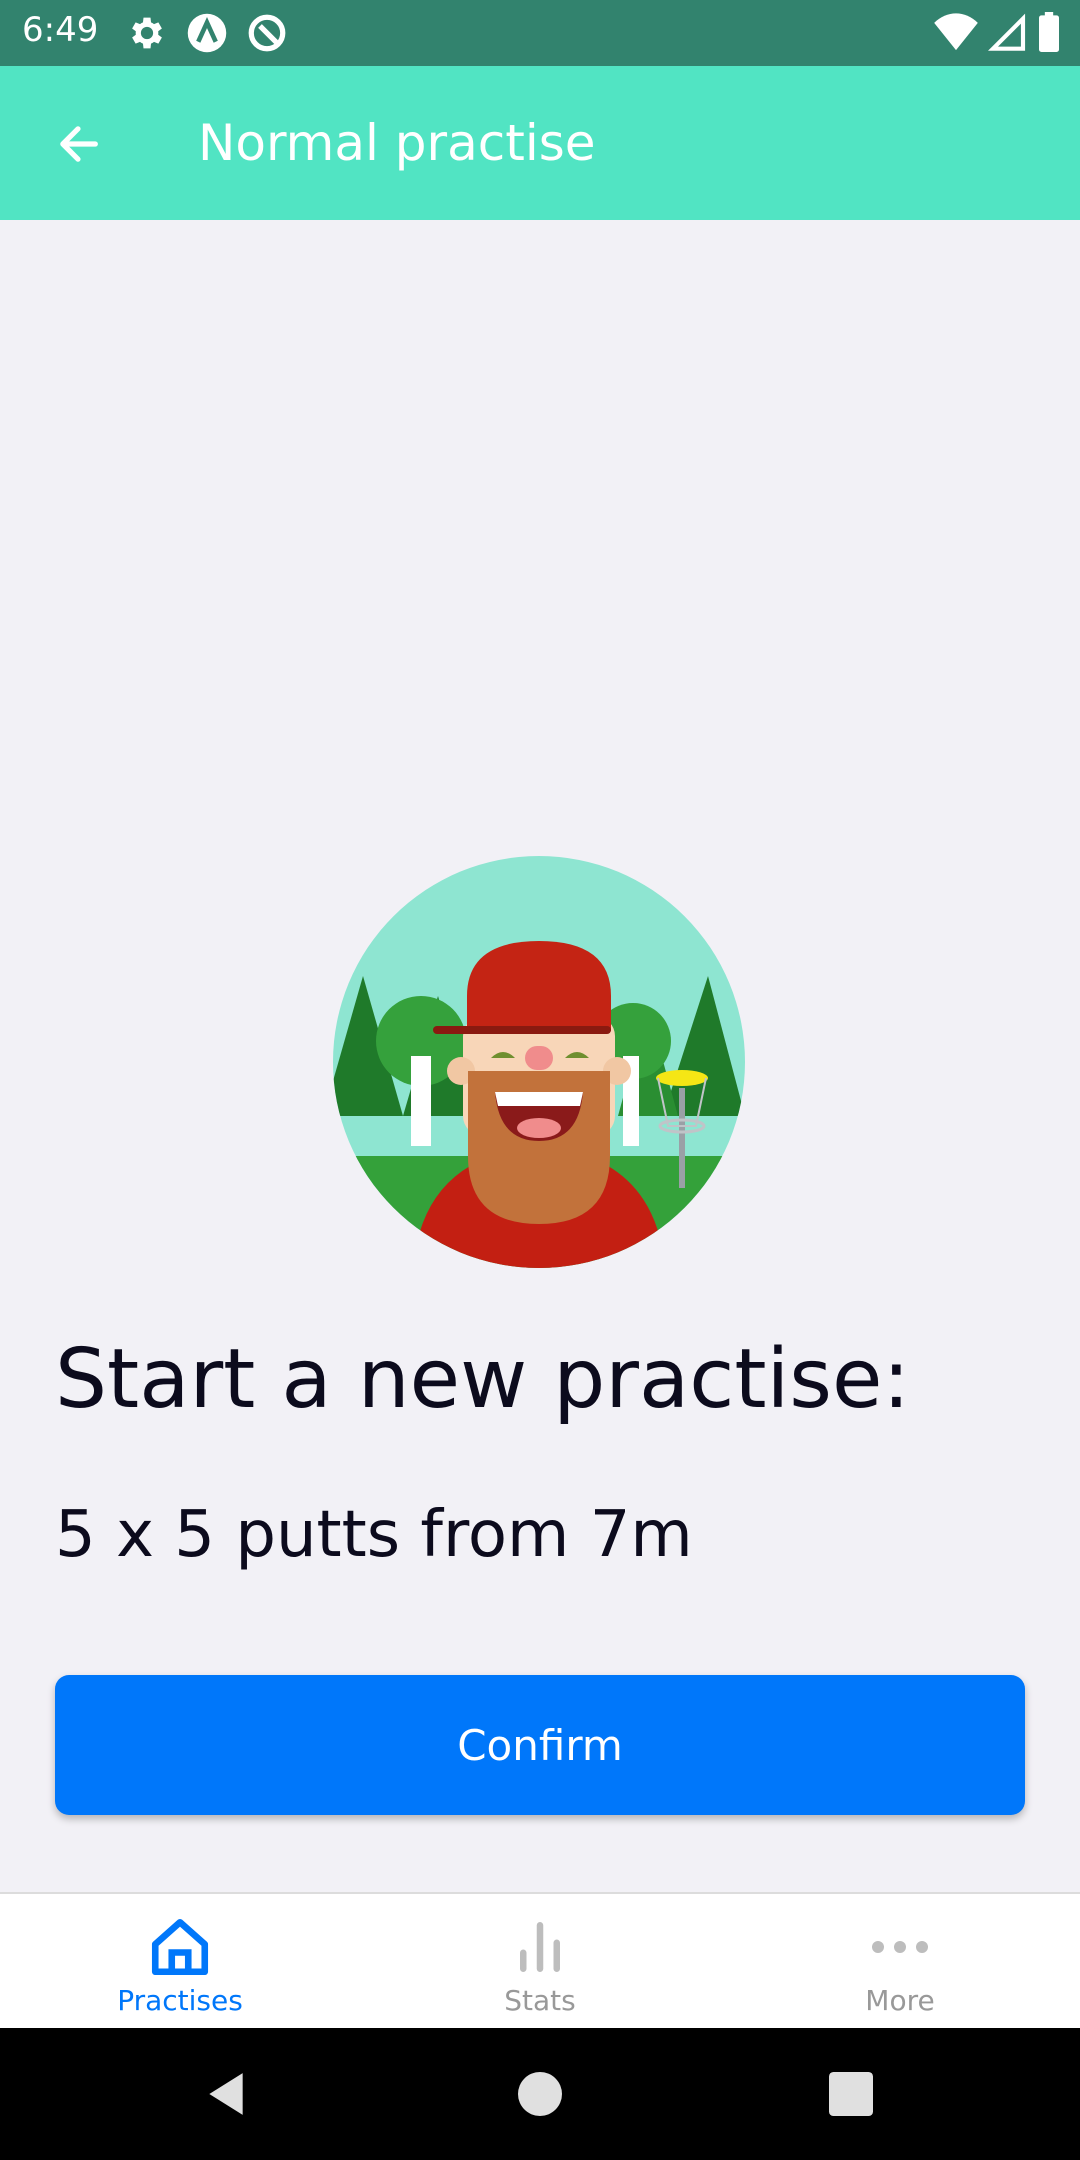  I want to click on player-illustration, so click(539, 1062).